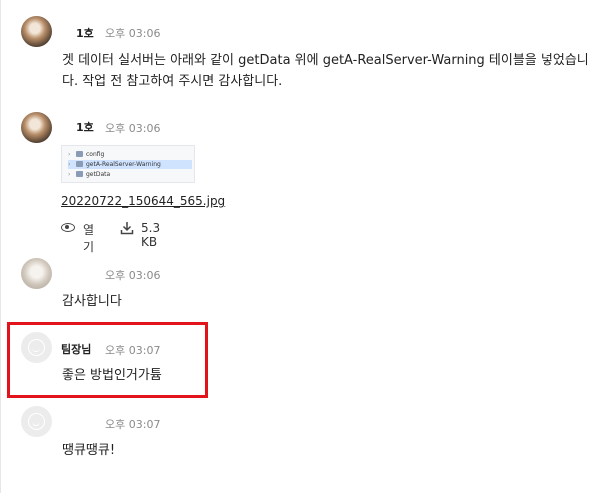 The image size is (612, 493). What do you see at coordinates (76, 349) in the screenshot?
I see `sender-name: 팀장님` at bounding box center [76, 349].